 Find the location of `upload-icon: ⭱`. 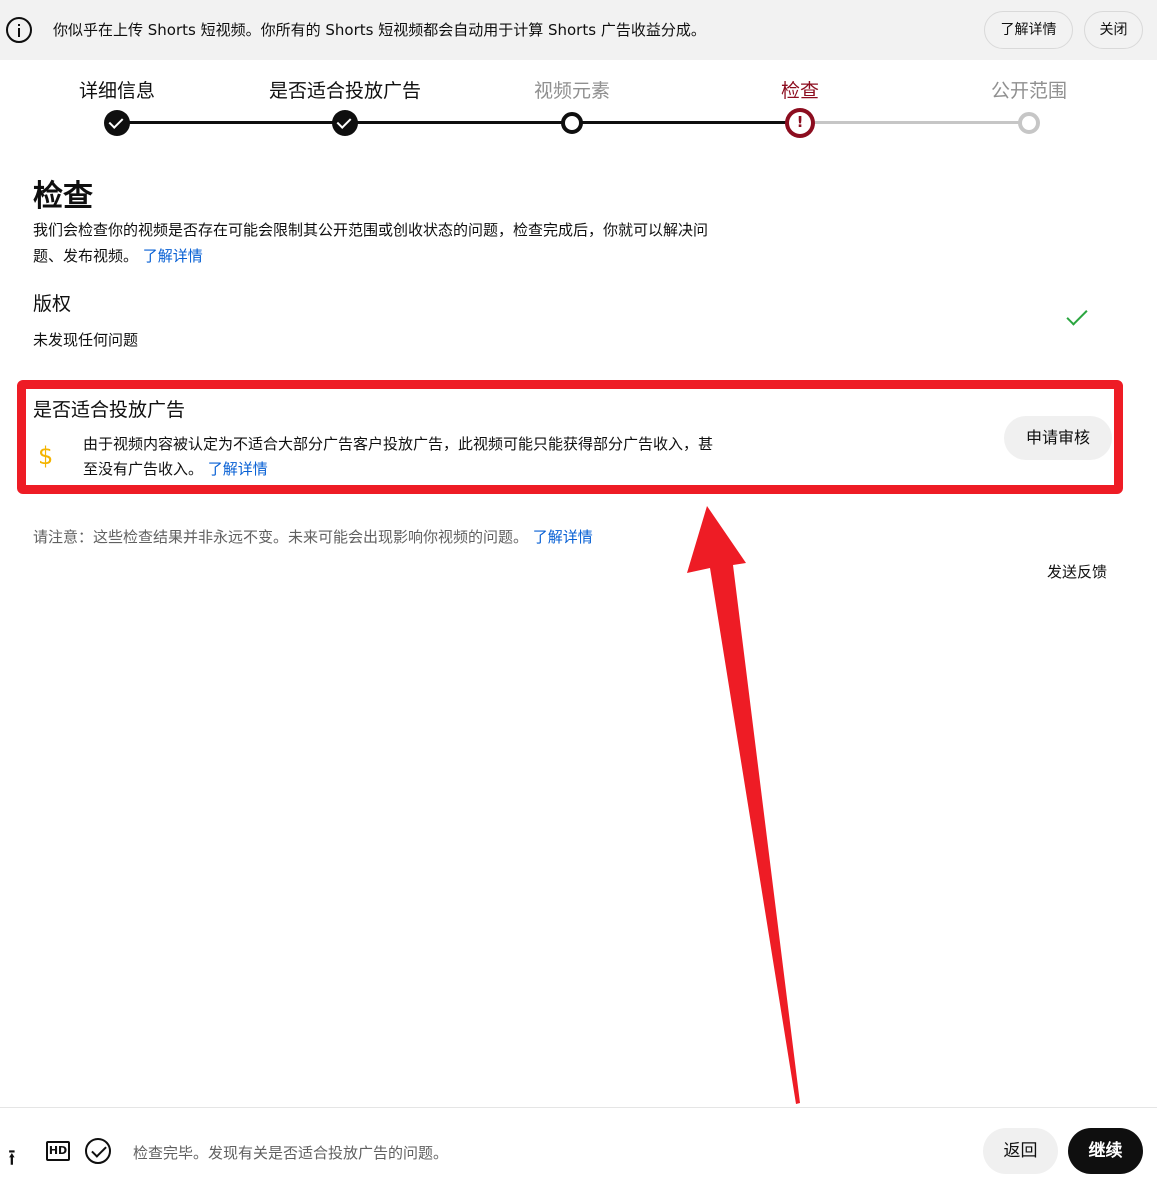

upload-icon: ⭱ is located at coordinates (12, 1158).